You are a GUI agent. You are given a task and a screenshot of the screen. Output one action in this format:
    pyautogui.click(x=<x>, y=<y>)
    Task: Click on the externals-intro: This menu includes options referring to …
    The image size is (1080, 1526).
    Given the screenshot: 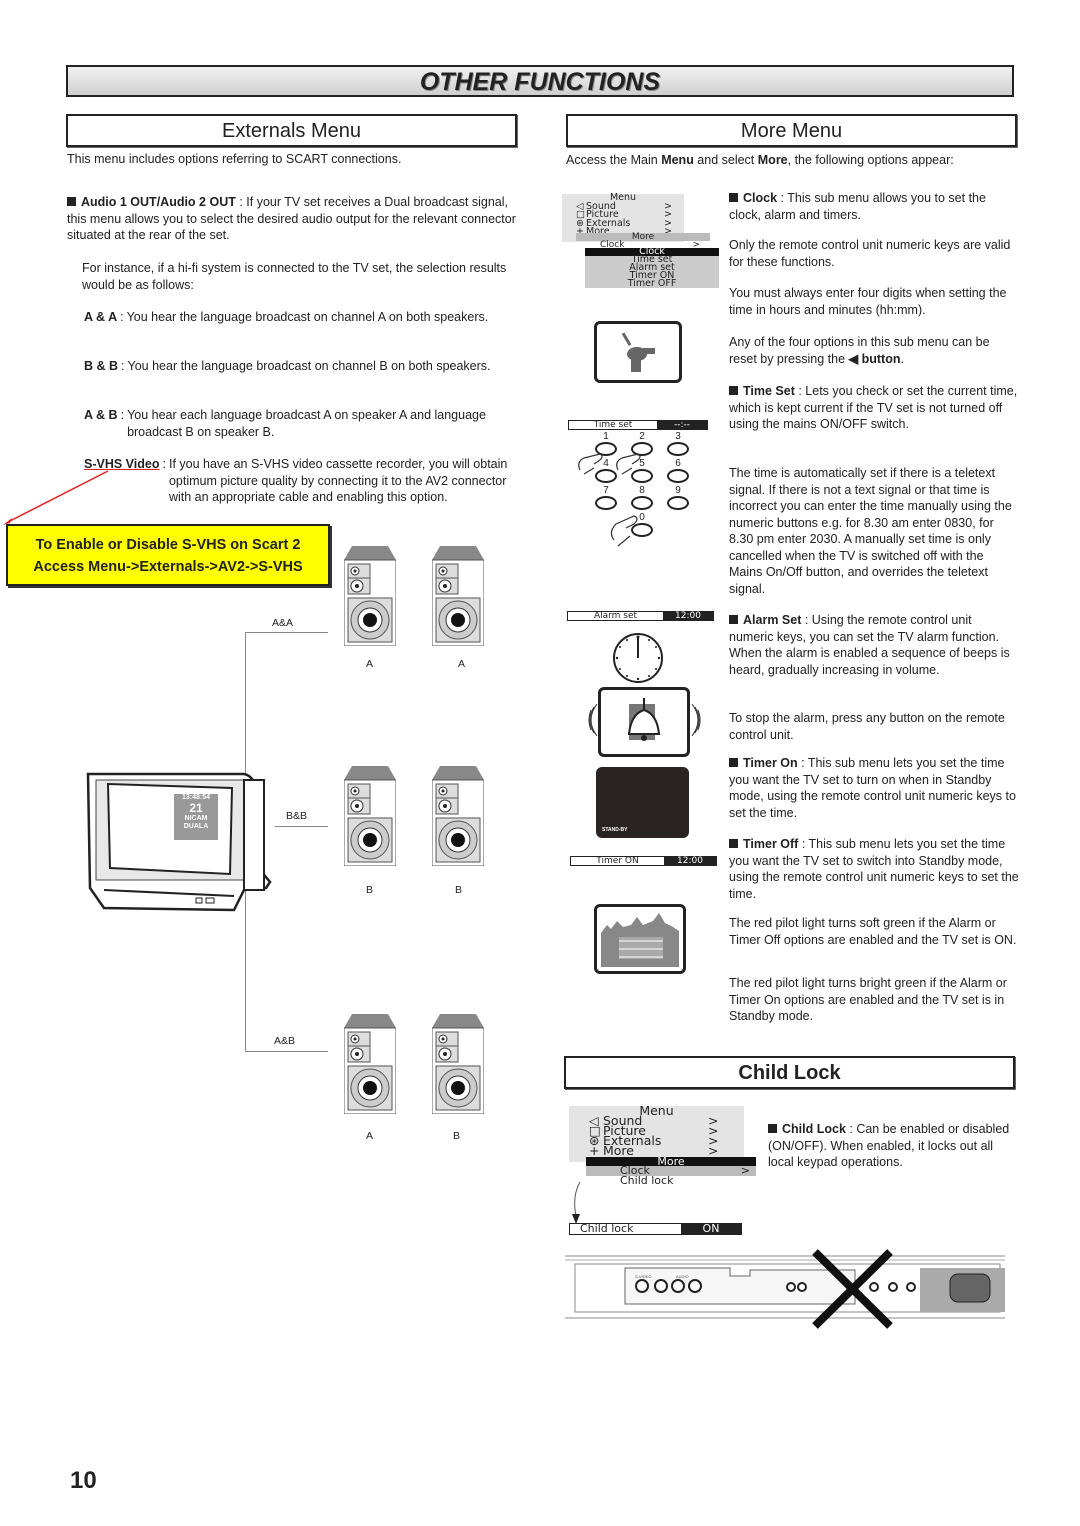 What is the action you would take?
    pyautogui.click(x=234, y=159)
    